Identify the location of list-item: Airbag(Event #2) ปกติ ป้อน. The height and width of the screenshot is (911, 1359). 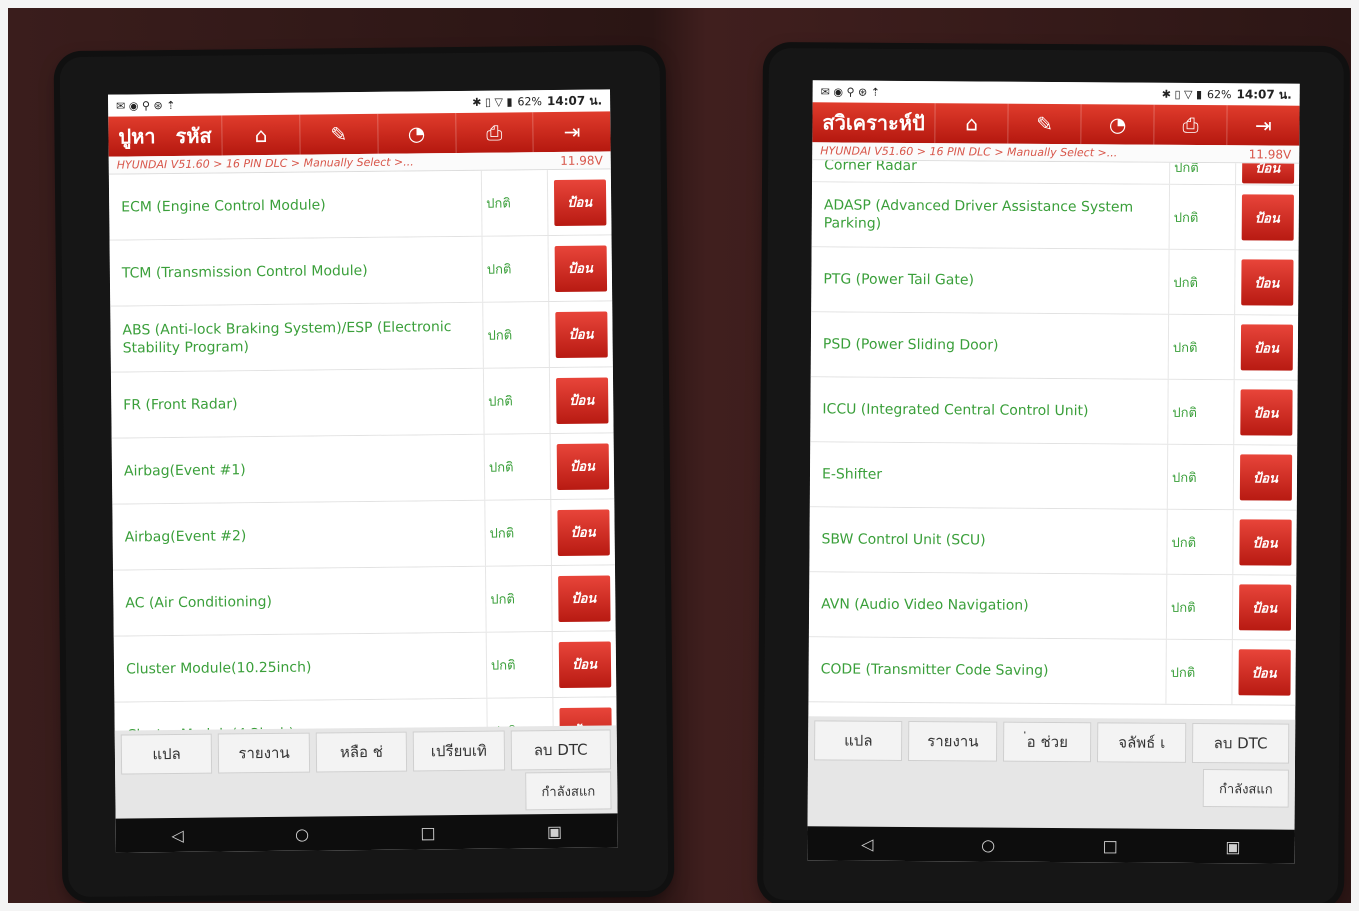
(363, 535).